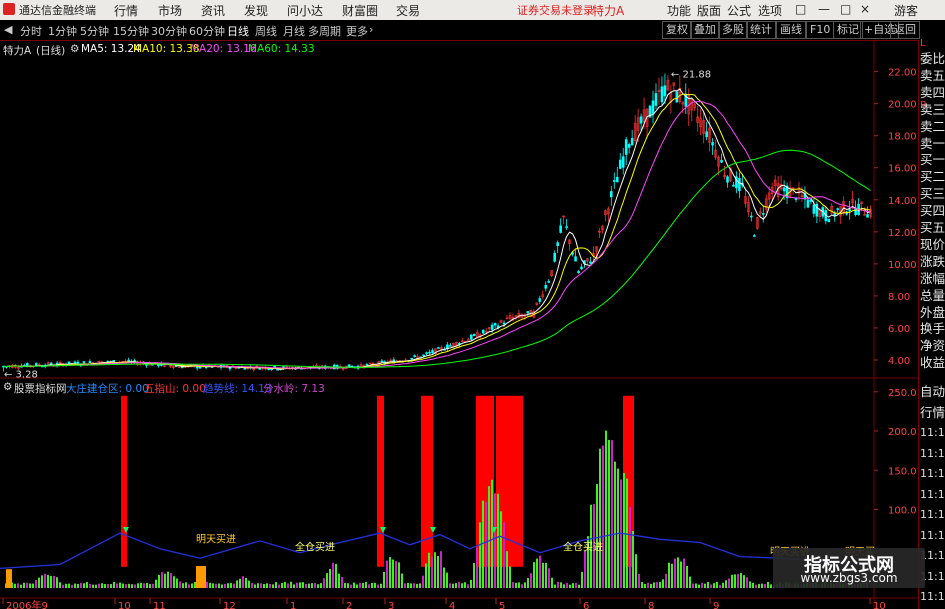  I want to click on menu-hangqing: 行情, so click(126, 10).